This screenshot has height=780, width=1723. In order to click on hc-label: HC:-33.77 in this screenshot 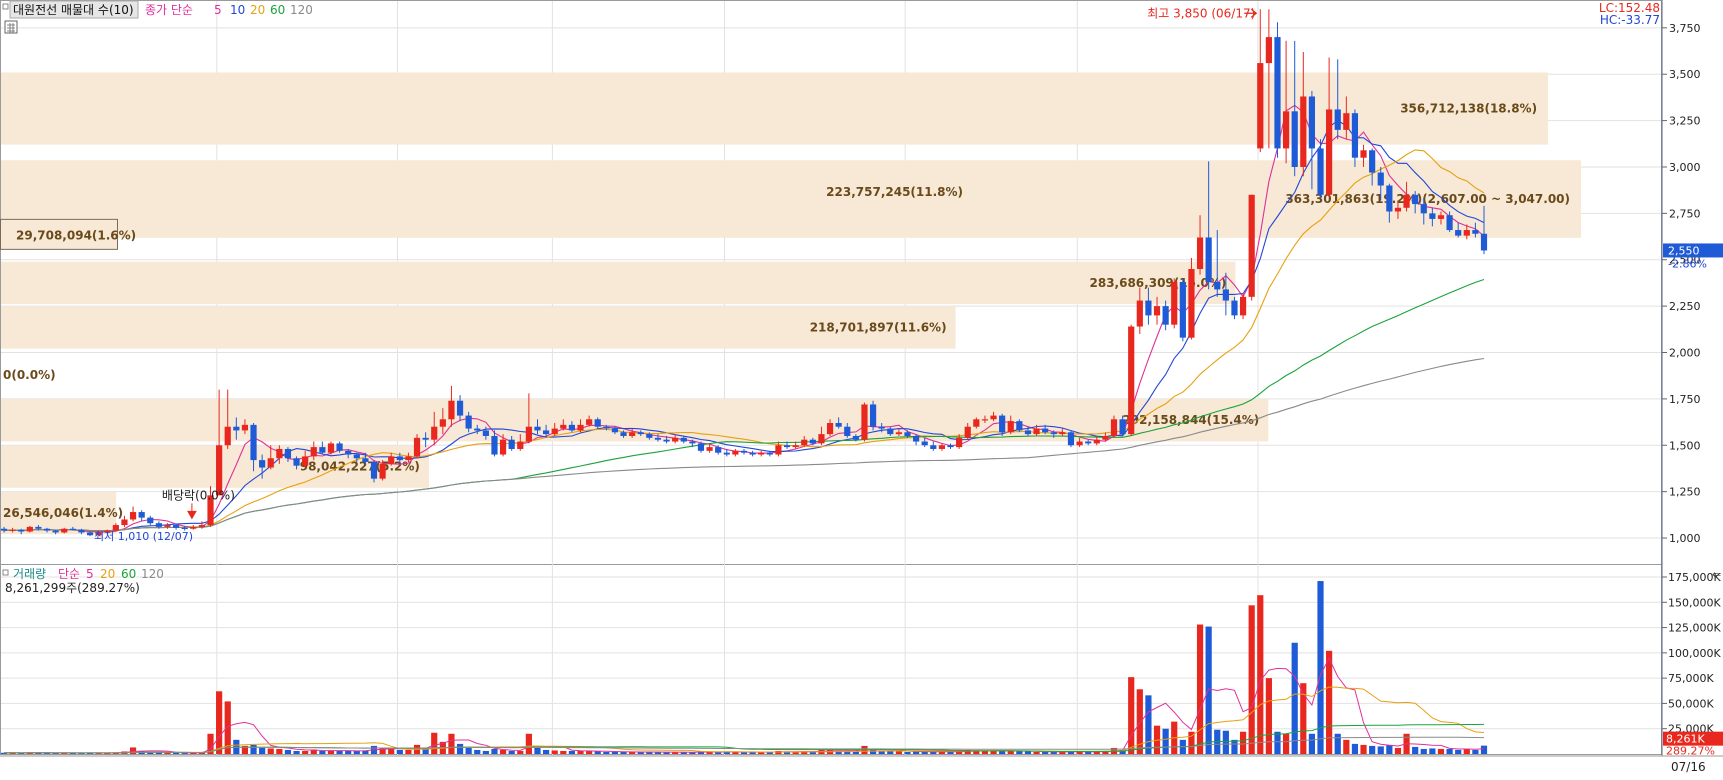, I will do `click(1630, 20)`.